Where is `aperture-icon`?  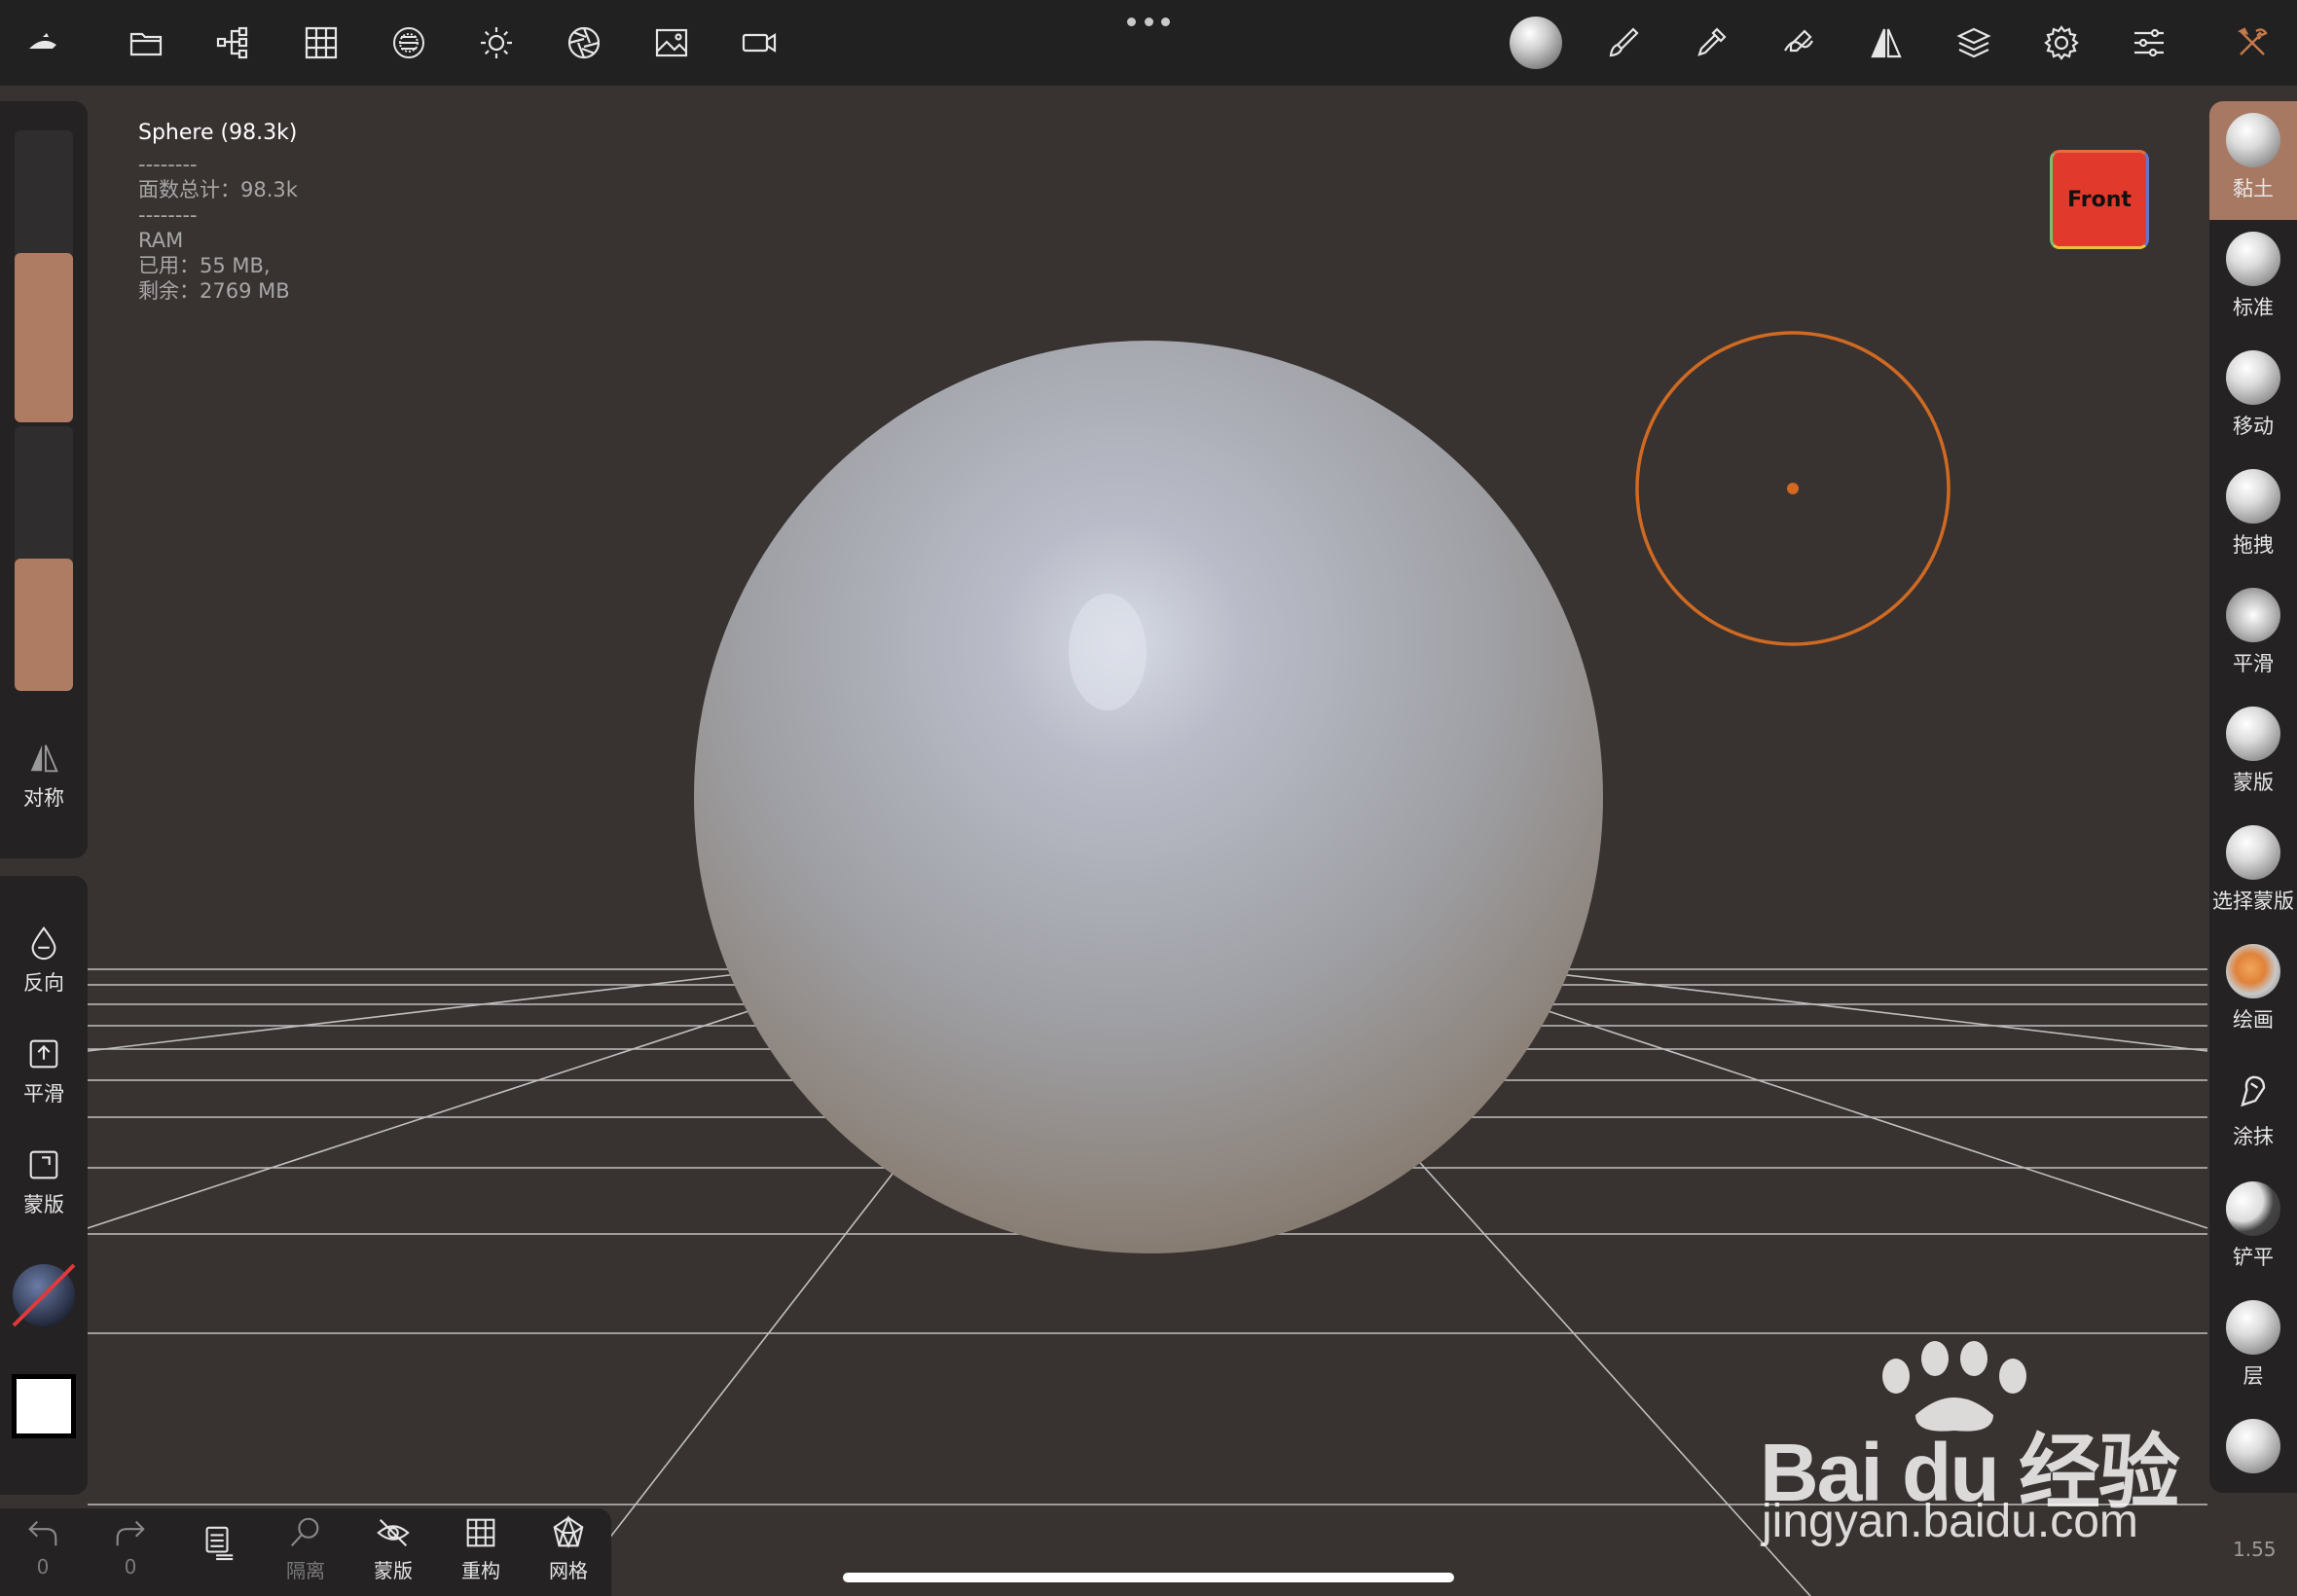
aperture-icon is located at coordinates (584, 43).